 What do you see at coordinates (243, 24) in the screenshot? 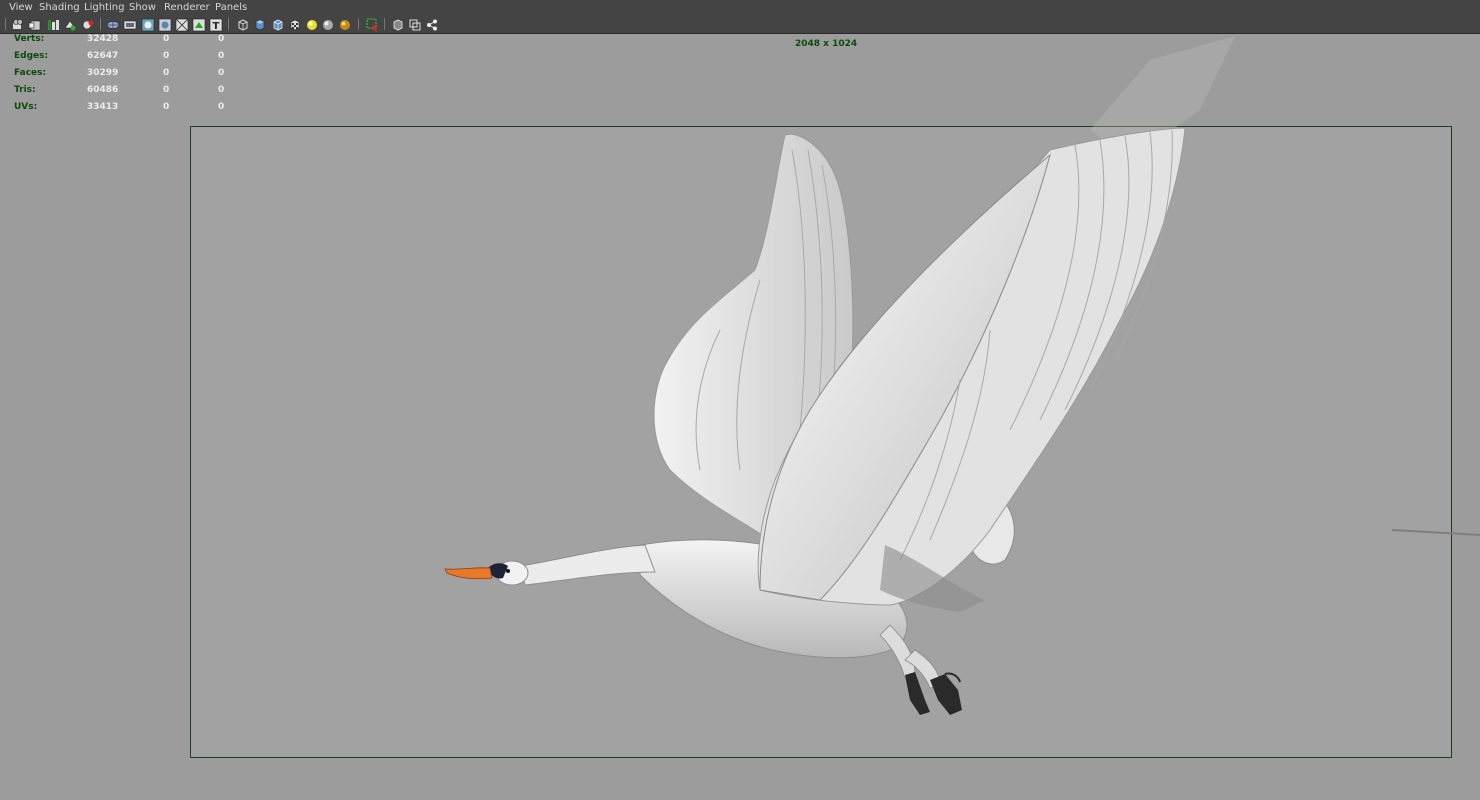
I see `wireframe-icon` at bounding box center [243, 24].